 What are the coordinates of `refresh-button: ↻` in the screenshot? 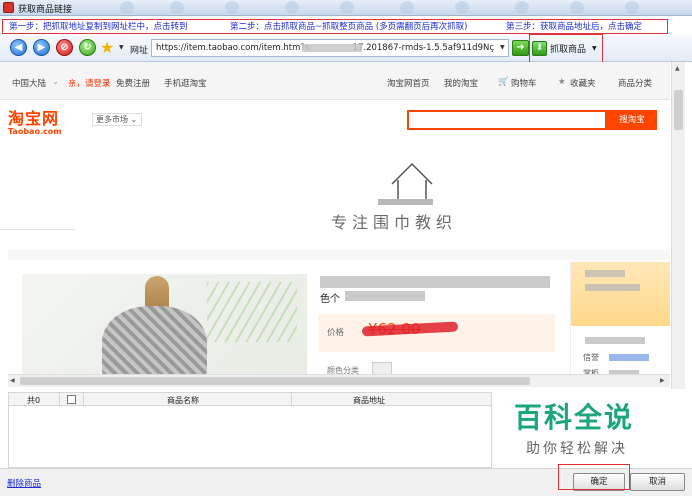 It's located at (87, 47).